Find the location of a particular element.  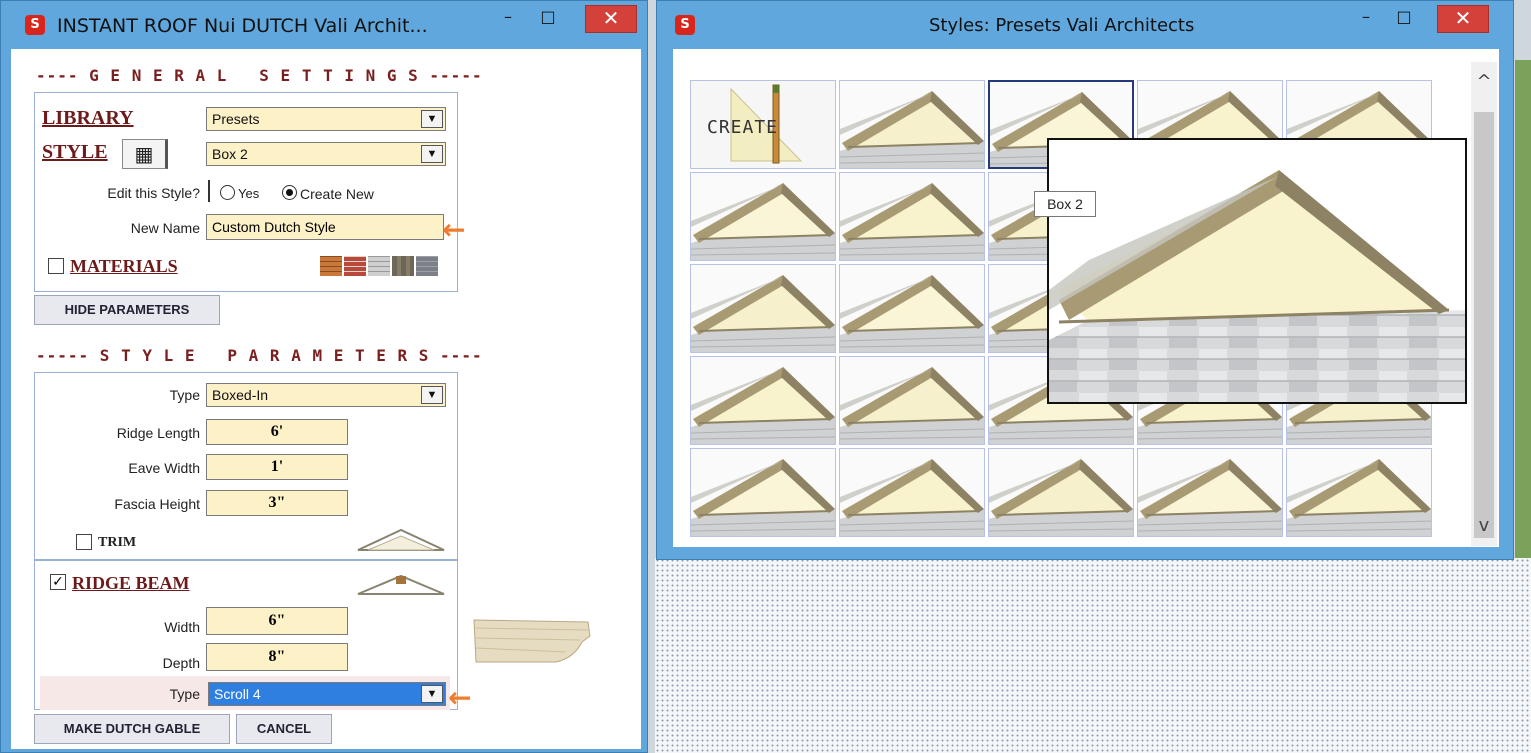

style-select: Box 2 ▼ is located at coordinates (326, 154).